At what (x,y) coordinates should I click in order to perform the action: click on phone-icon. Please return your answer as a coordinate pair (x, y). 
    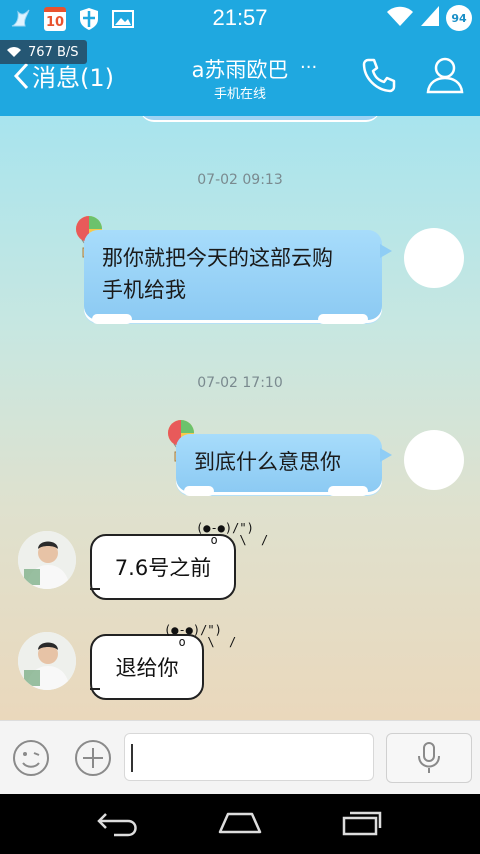
    Looking at the image, I should click on (379, 75).